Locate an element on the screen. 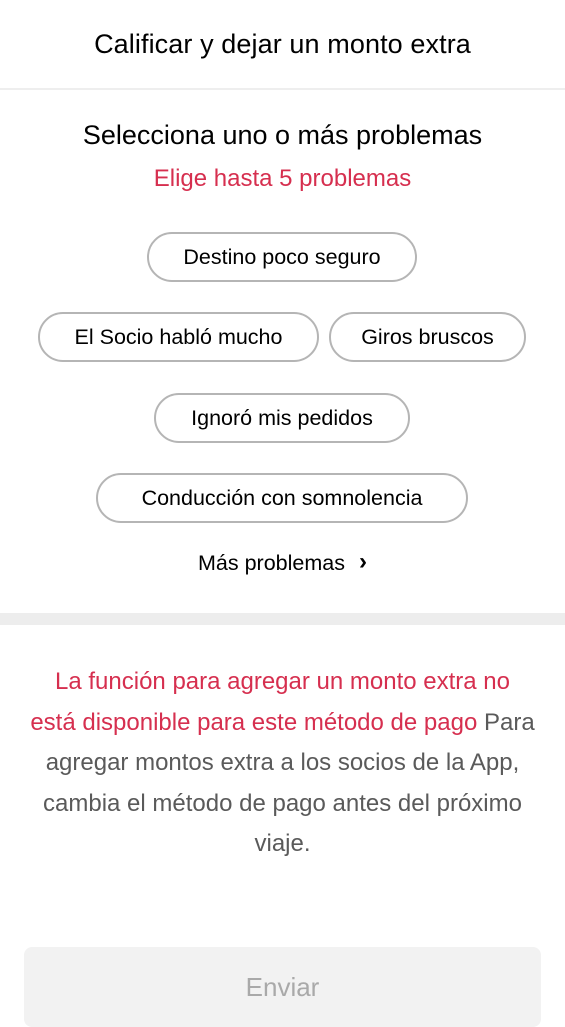 The height and width of the screenshot is (1027, 565). sheet-header: Calificar y dejar un monto extra is located at coordinates (282, 45).